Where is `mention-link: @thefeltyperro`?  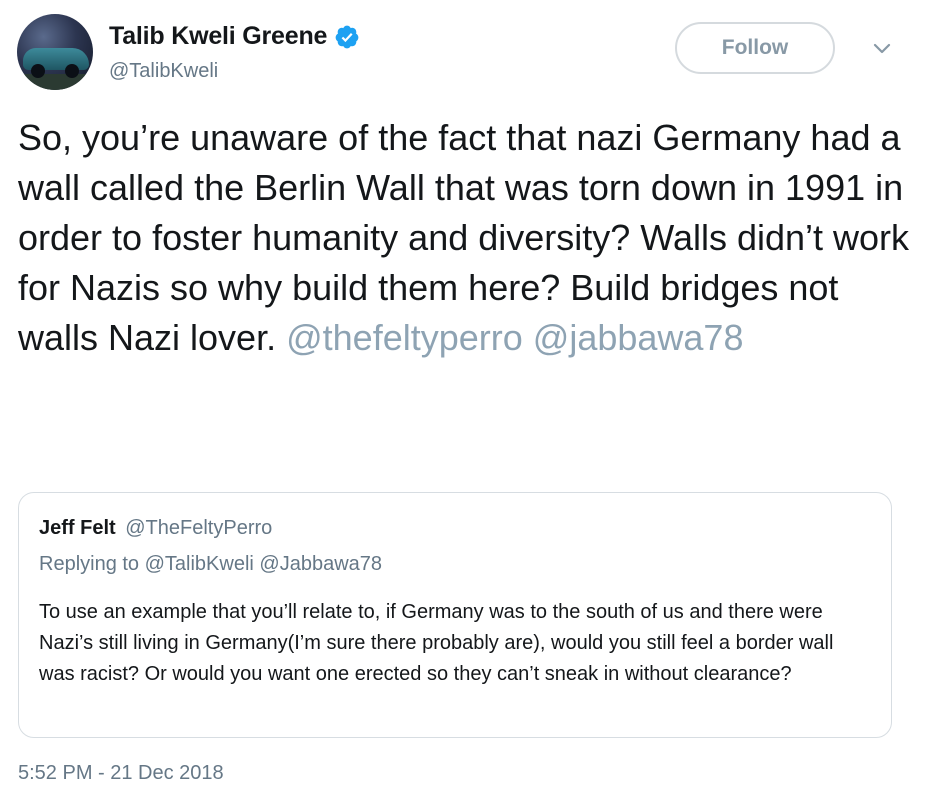 mention-link: @thefeltyperro is located at coordinates (404, 337).